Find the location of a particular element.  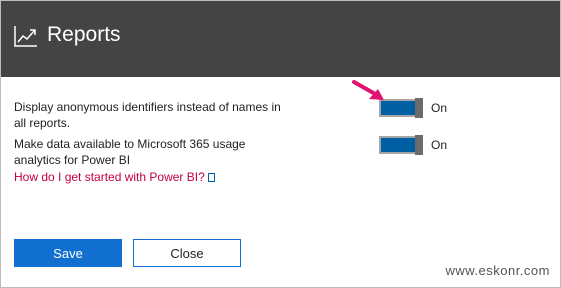

usage-analytics-toggle is located at coordinates (401, 145).